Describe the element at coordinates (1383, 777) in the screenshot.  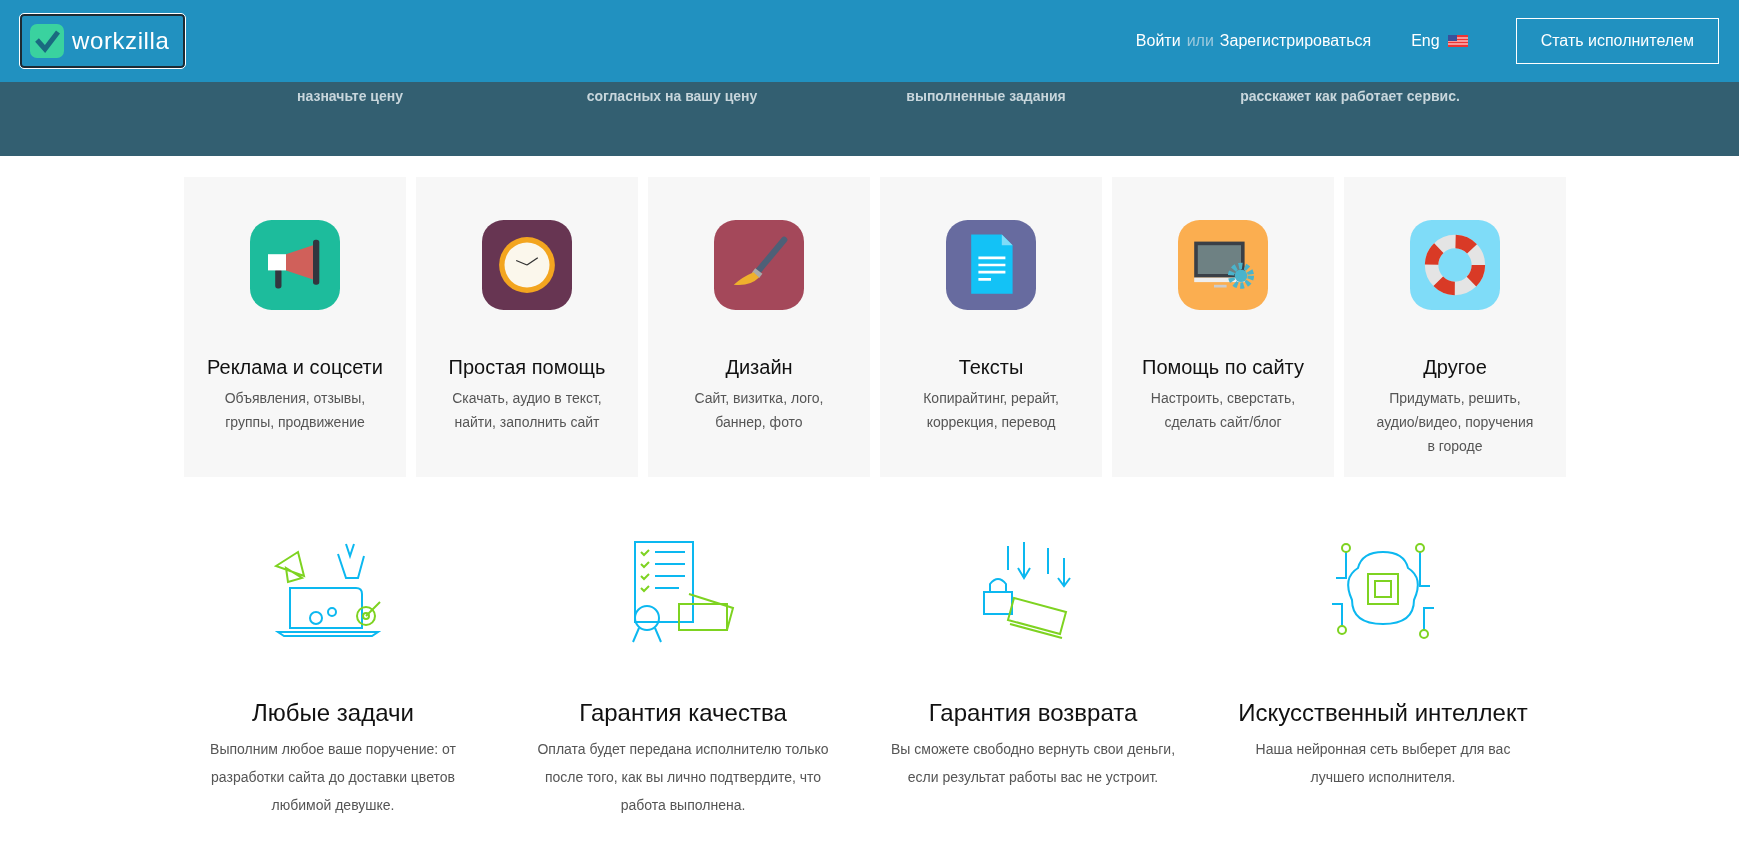
I see `feature-description-line: лучшего исполнителя.` at that location.